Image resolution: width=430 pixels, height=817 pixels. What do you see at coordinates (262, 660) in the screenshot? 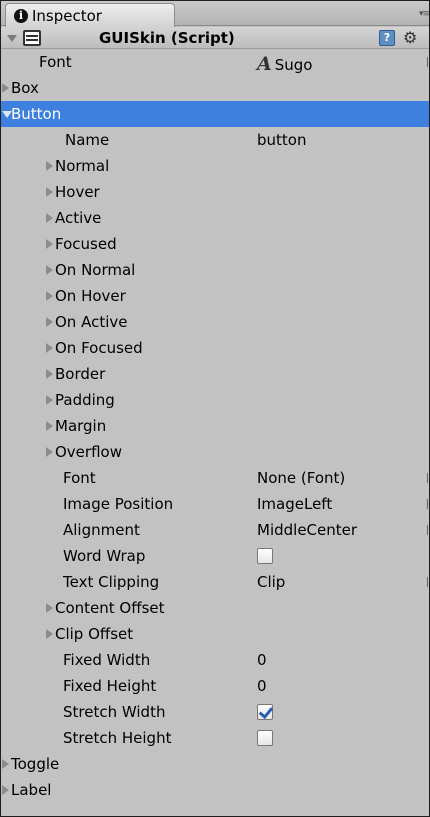
I see `fixed-width-field: 0` at bounding box center [262, 660].